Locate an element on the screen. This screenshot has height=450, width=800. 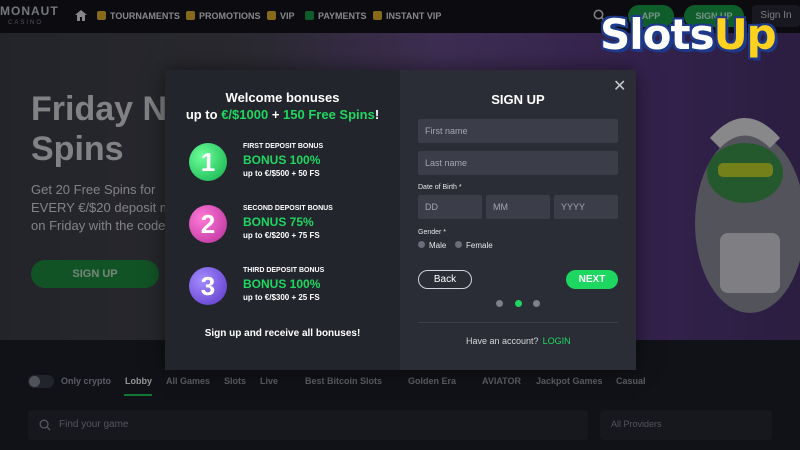
female-radio is located at coordinates (458, 244).